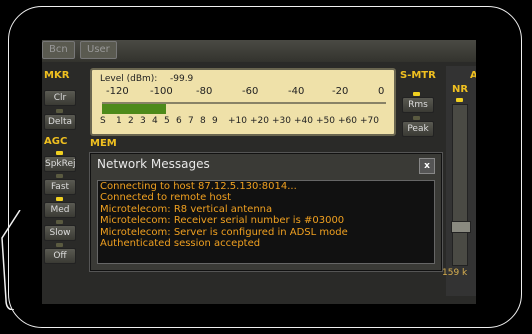  What do you see at coordinates (381, 91) in the screenshot?
I see `db-tick: 0` at bounding box center [381, 91].